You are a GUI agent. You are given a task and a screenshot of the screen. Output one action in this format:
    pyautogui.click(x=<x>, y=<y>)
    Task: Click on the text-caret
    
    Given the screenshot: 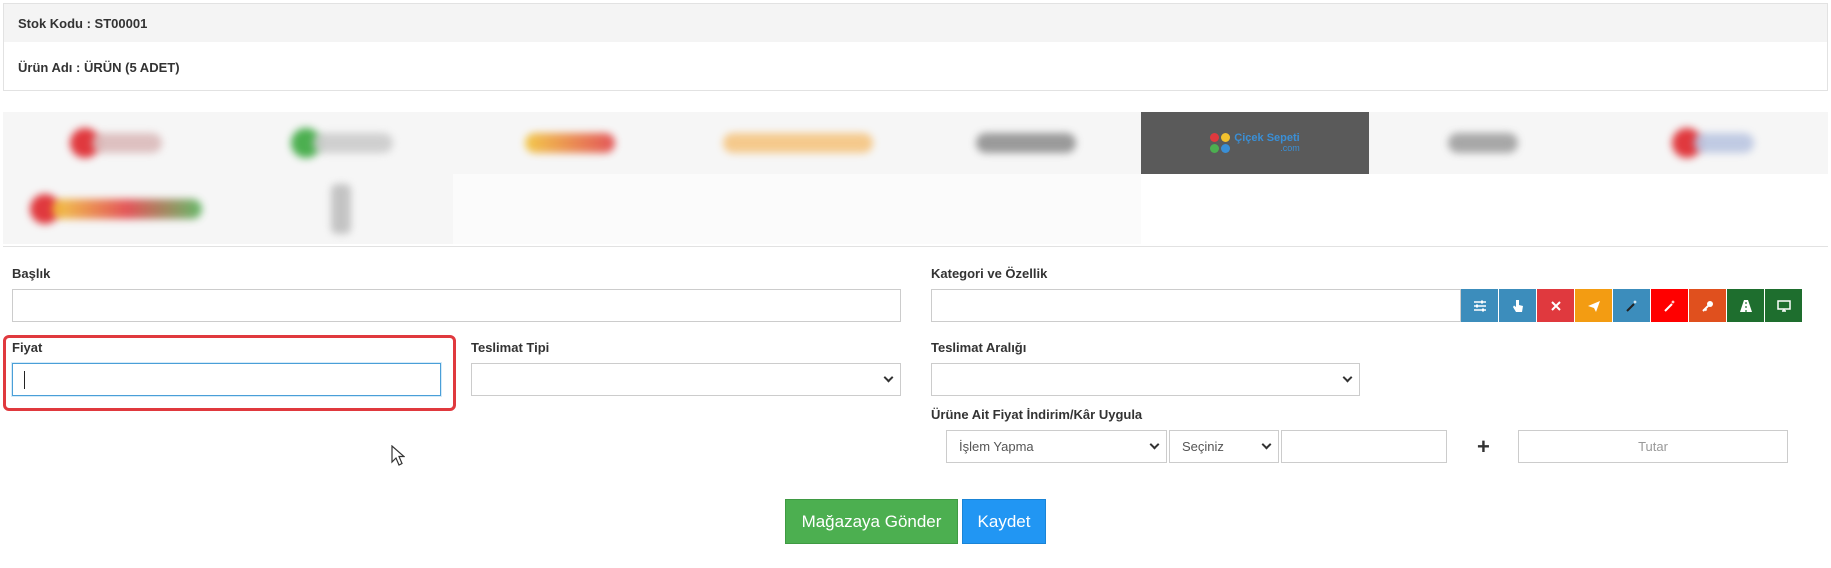 What is the action you would take?
    pyautogui.click(x=24, y=380)
    